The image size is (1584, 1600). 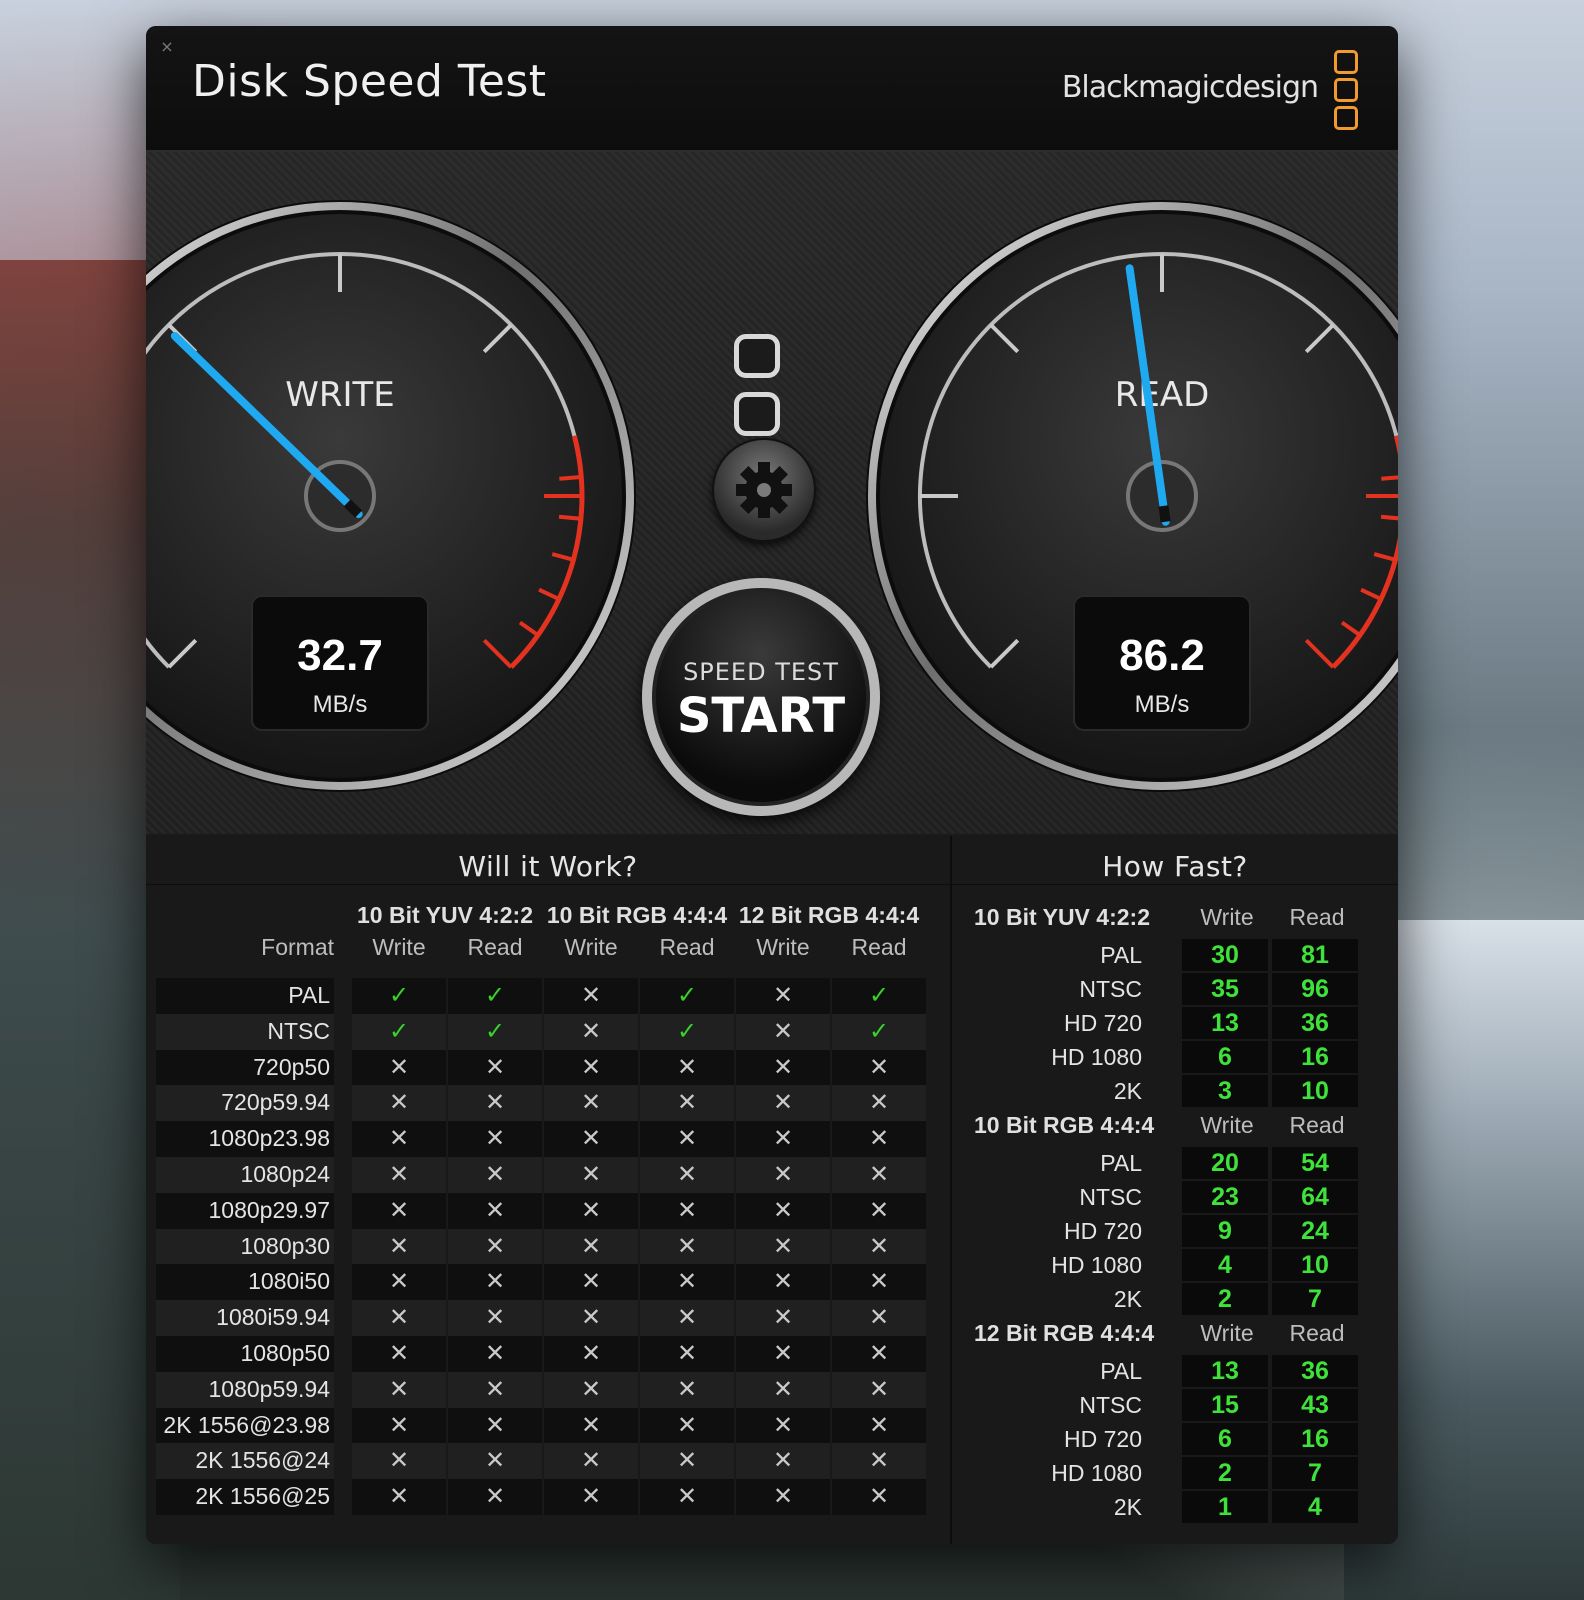 What do you see at coordinates (1174, 919) in the screenshot?
I see `how-fast-section-header: 10 Bit YUV 4:2:2 Write Read` at bounding box center [1174, 919].